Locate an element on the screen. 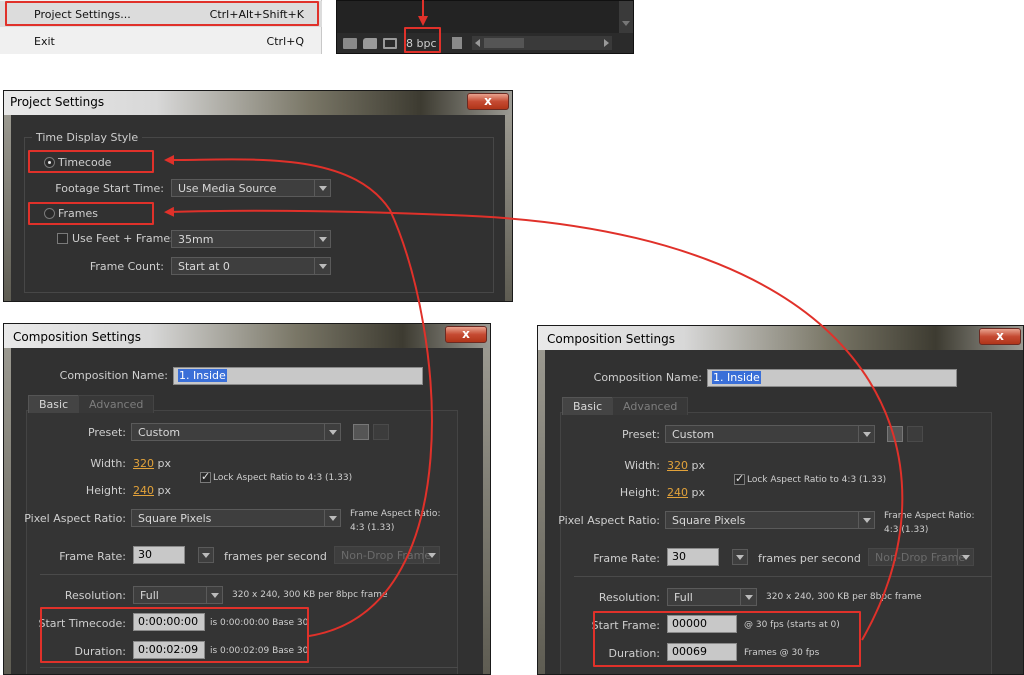 The image size is (1024, 675). start-frame-input: 00000 is located at coordinates (702, 624).